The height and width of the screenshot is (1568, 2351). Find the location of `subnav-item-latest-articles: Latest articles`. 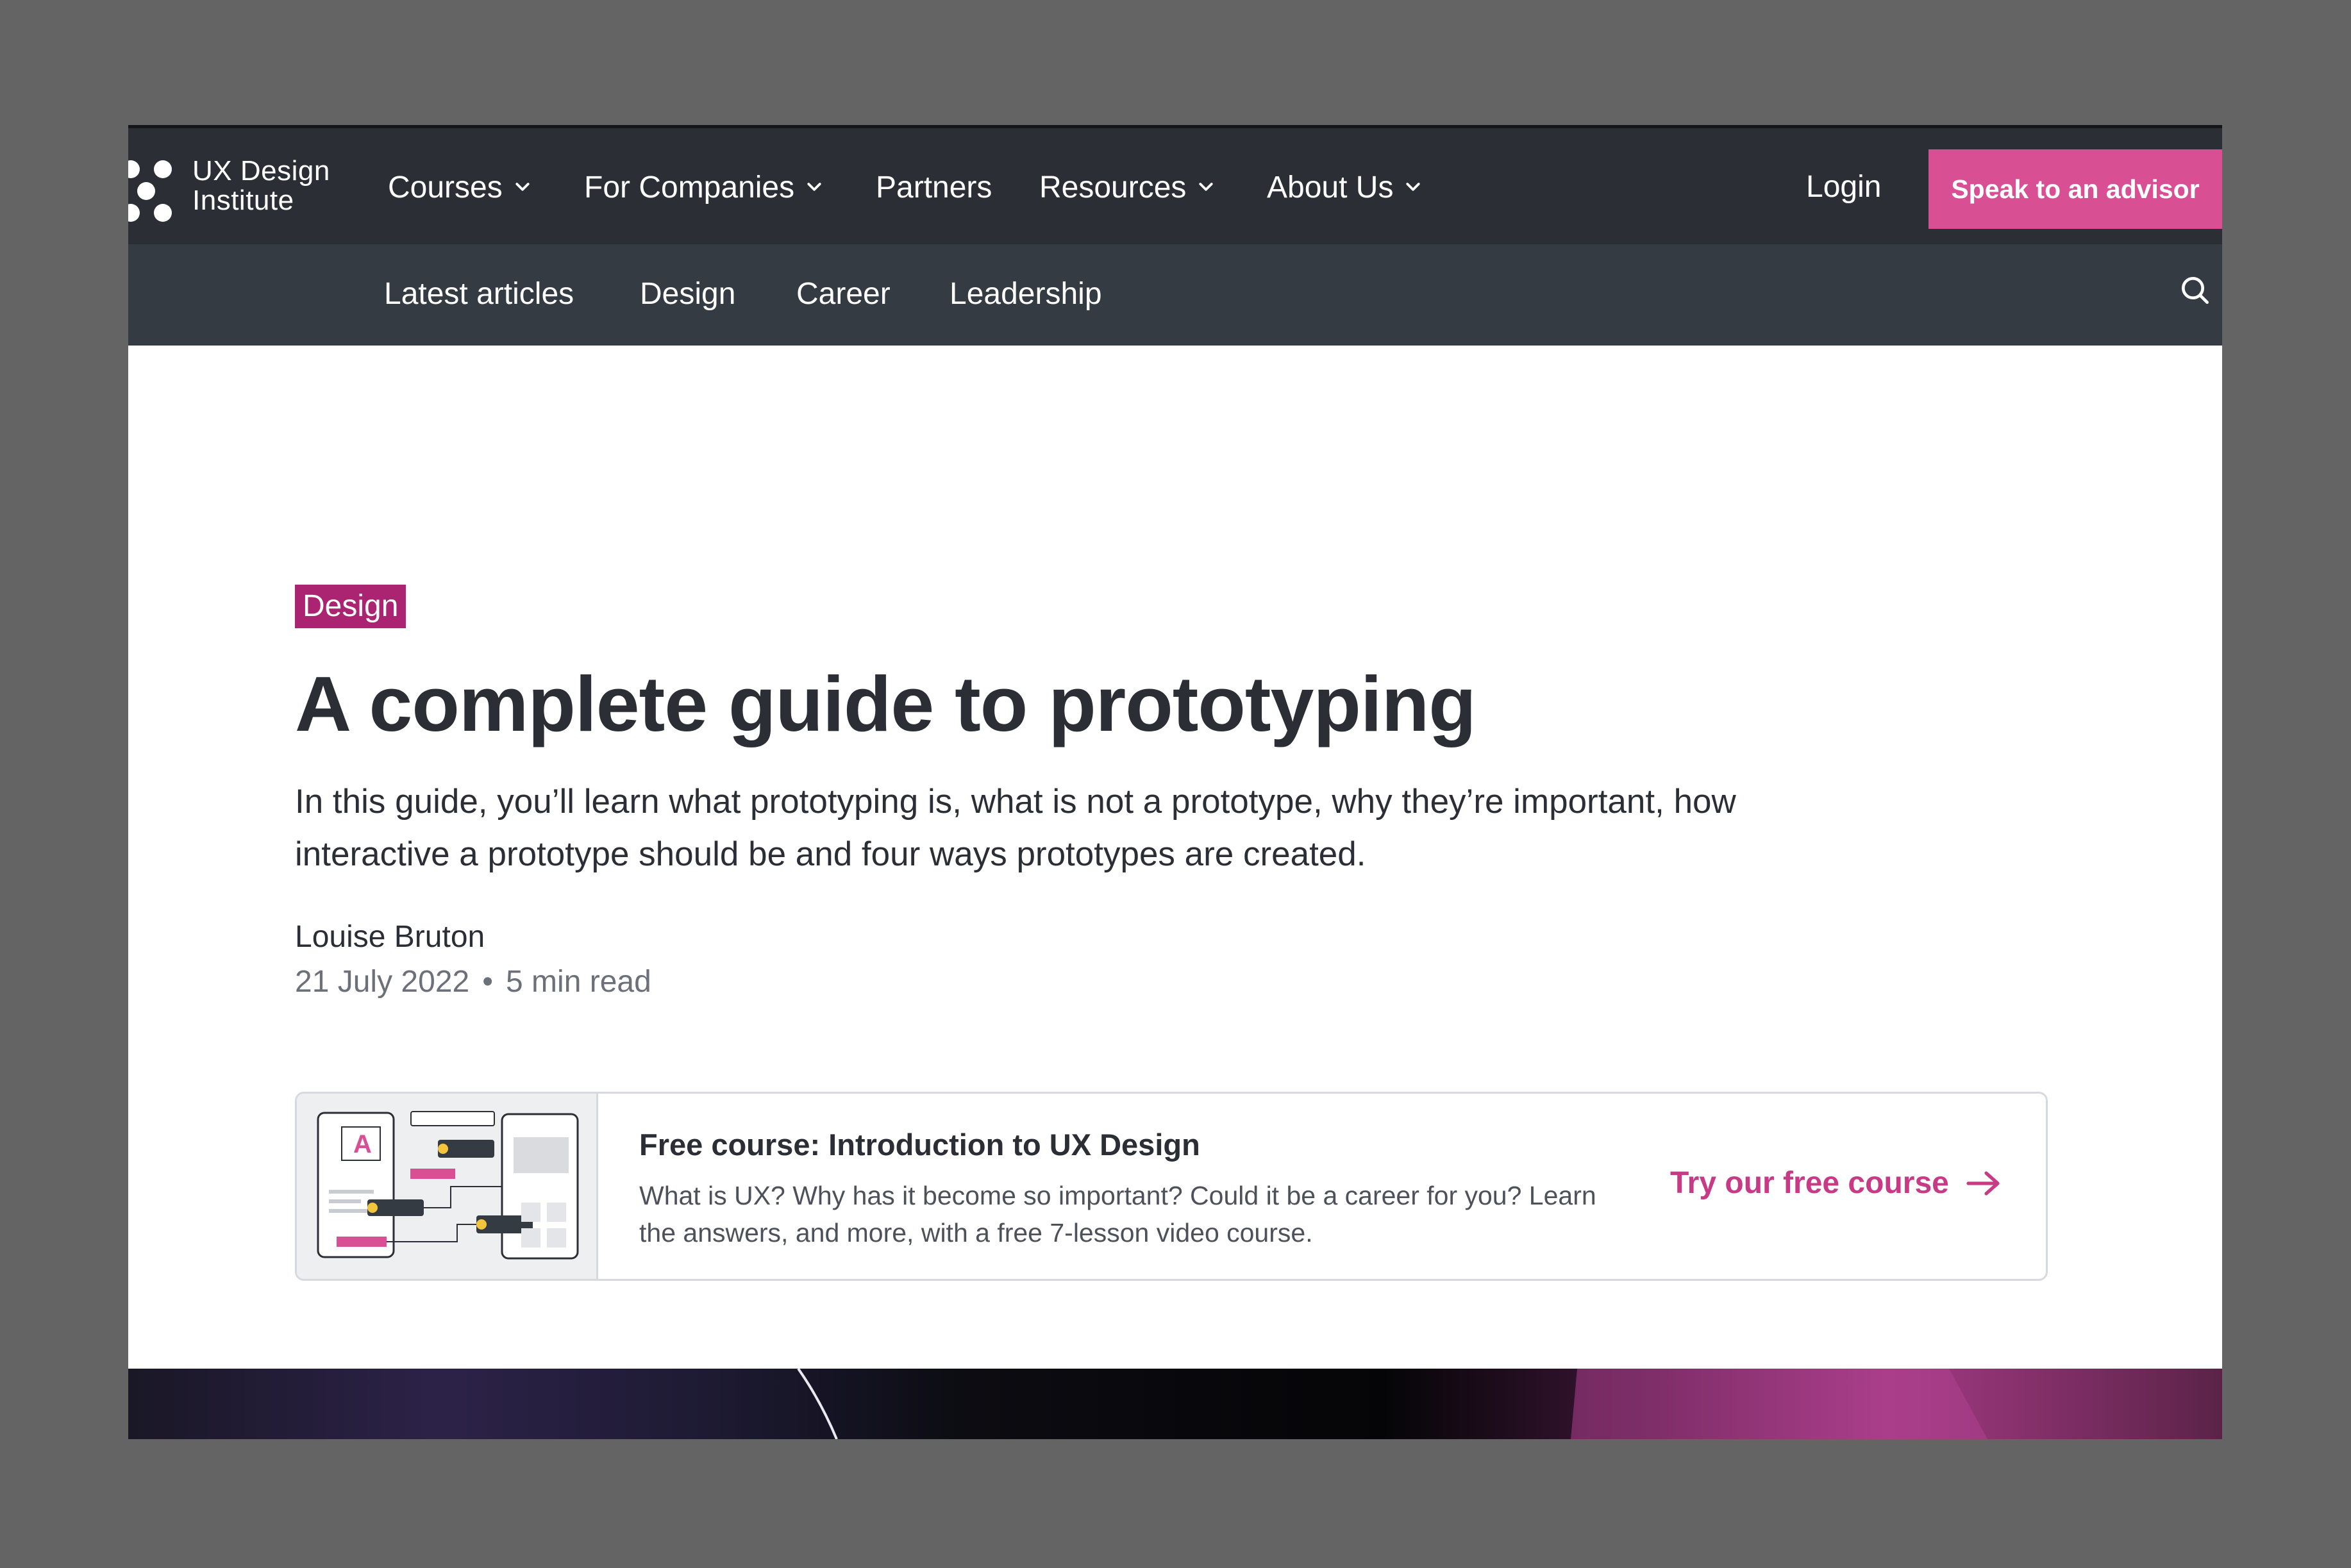

subnav-item-latest-articles: Latest articles is located at coordinates (479, 294).